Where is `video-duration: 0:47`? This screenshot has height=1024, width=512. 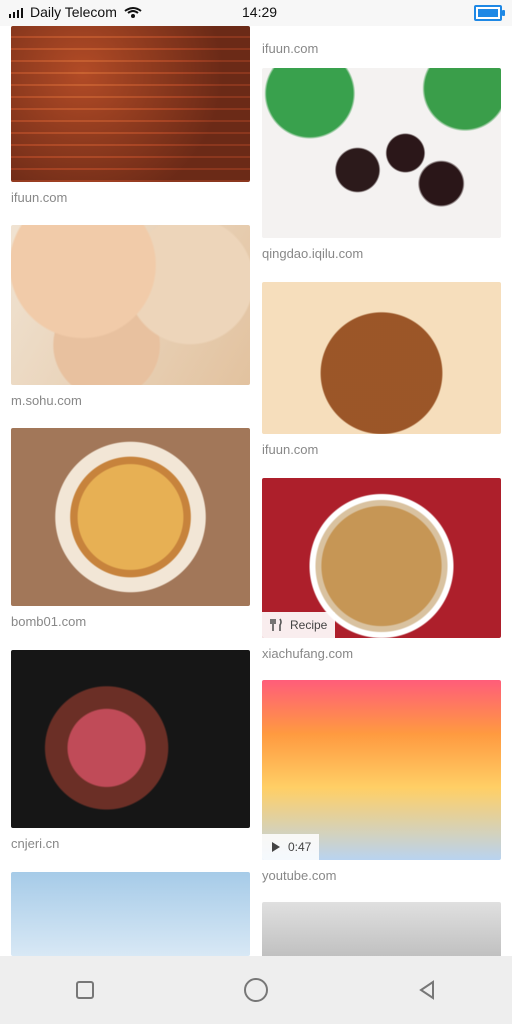 video-duration: 0:47 is located at coordinates (300, 847).